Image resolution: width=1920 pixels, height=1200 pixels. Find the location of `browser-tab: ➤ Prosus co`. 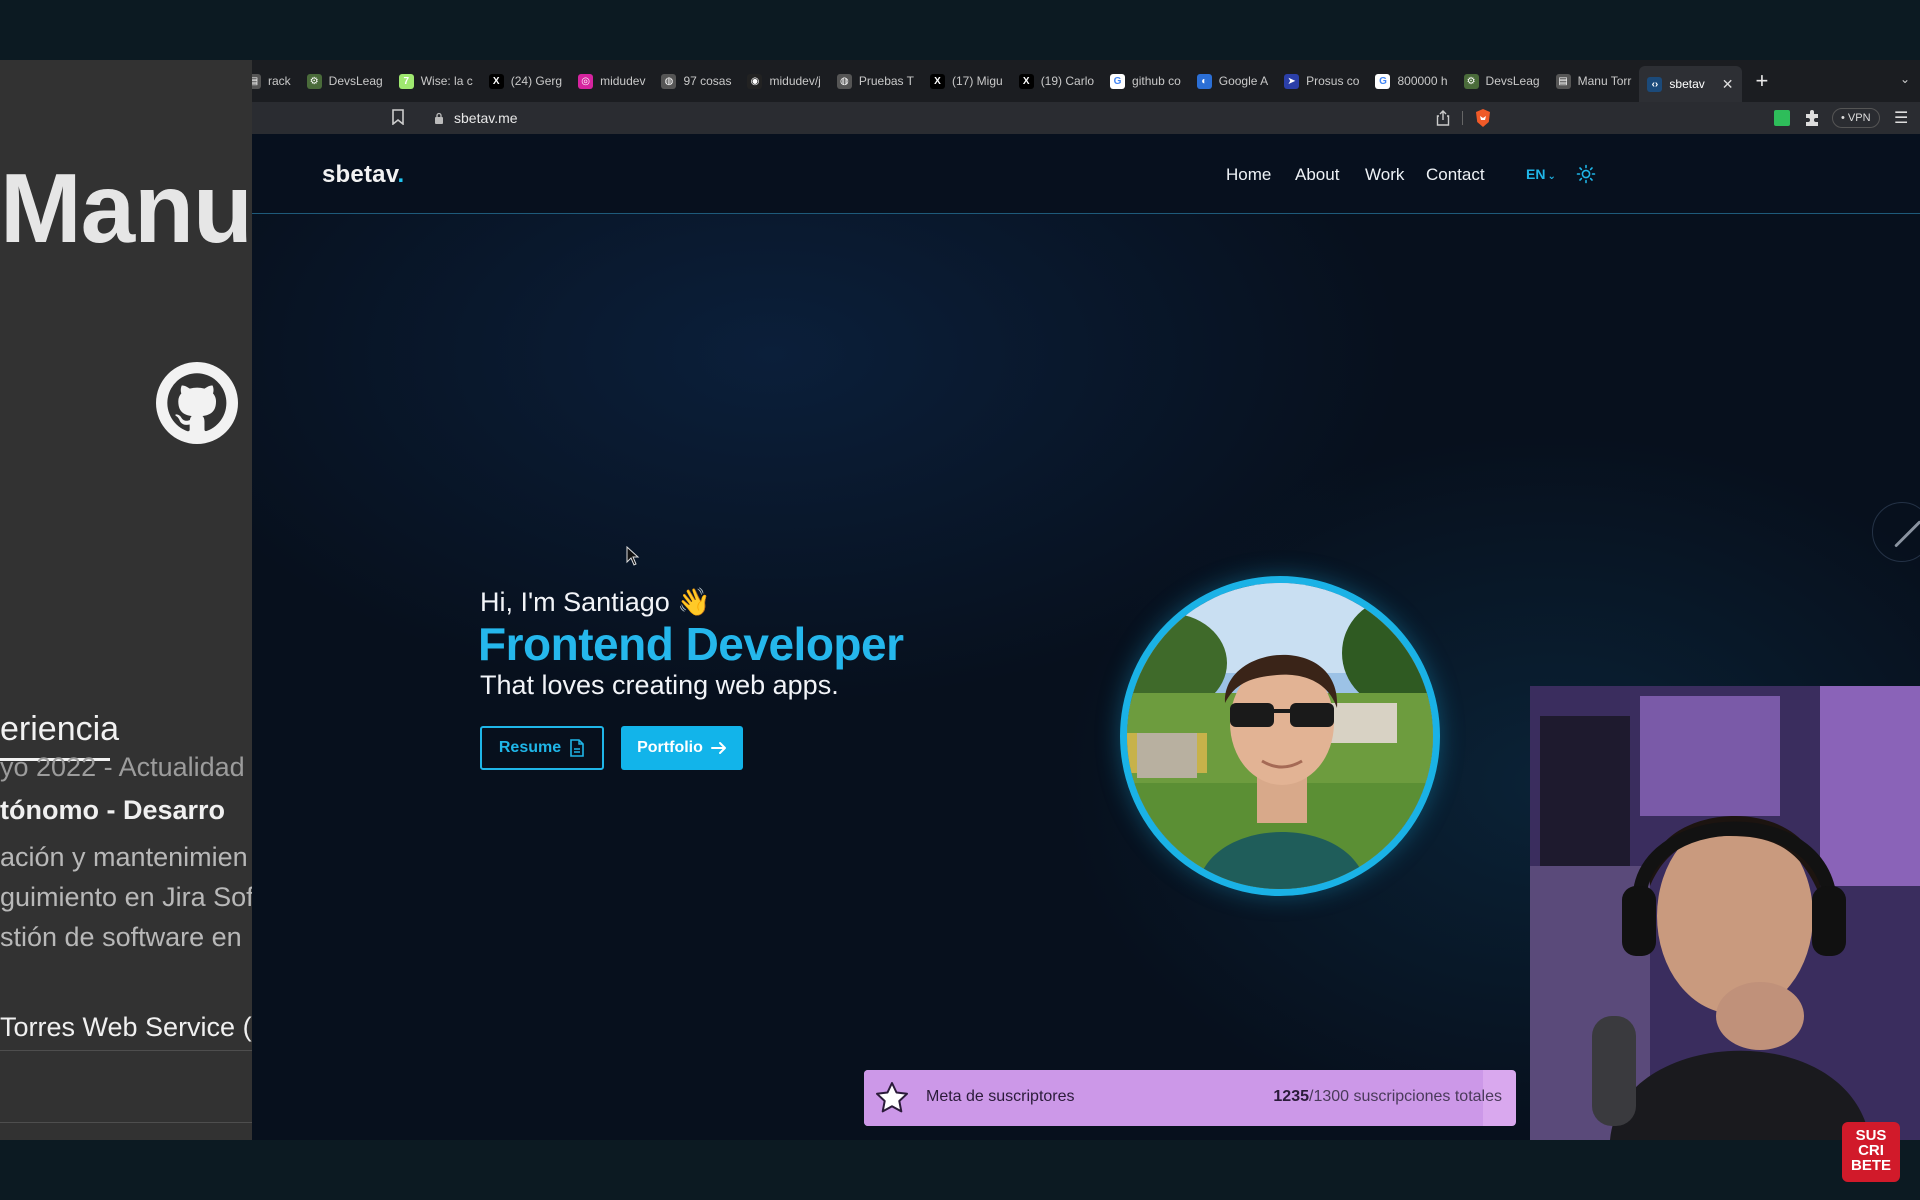

browser-tab: ➤ Prosus co is located at coordinates (1321, 81).